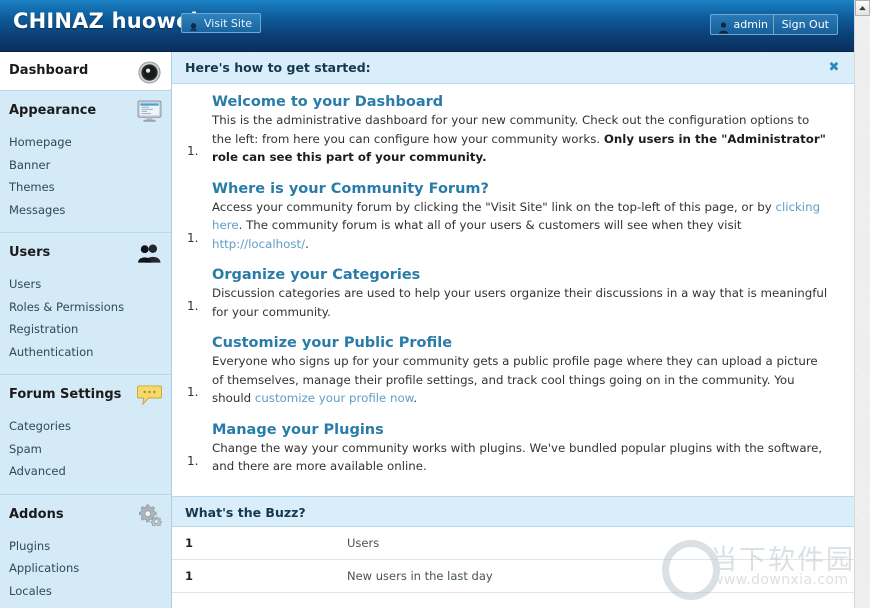  What do you see at coordinates (363, 542) in the screenshot?
I see `buzz-label: Users` at bounding box center [363, 542].